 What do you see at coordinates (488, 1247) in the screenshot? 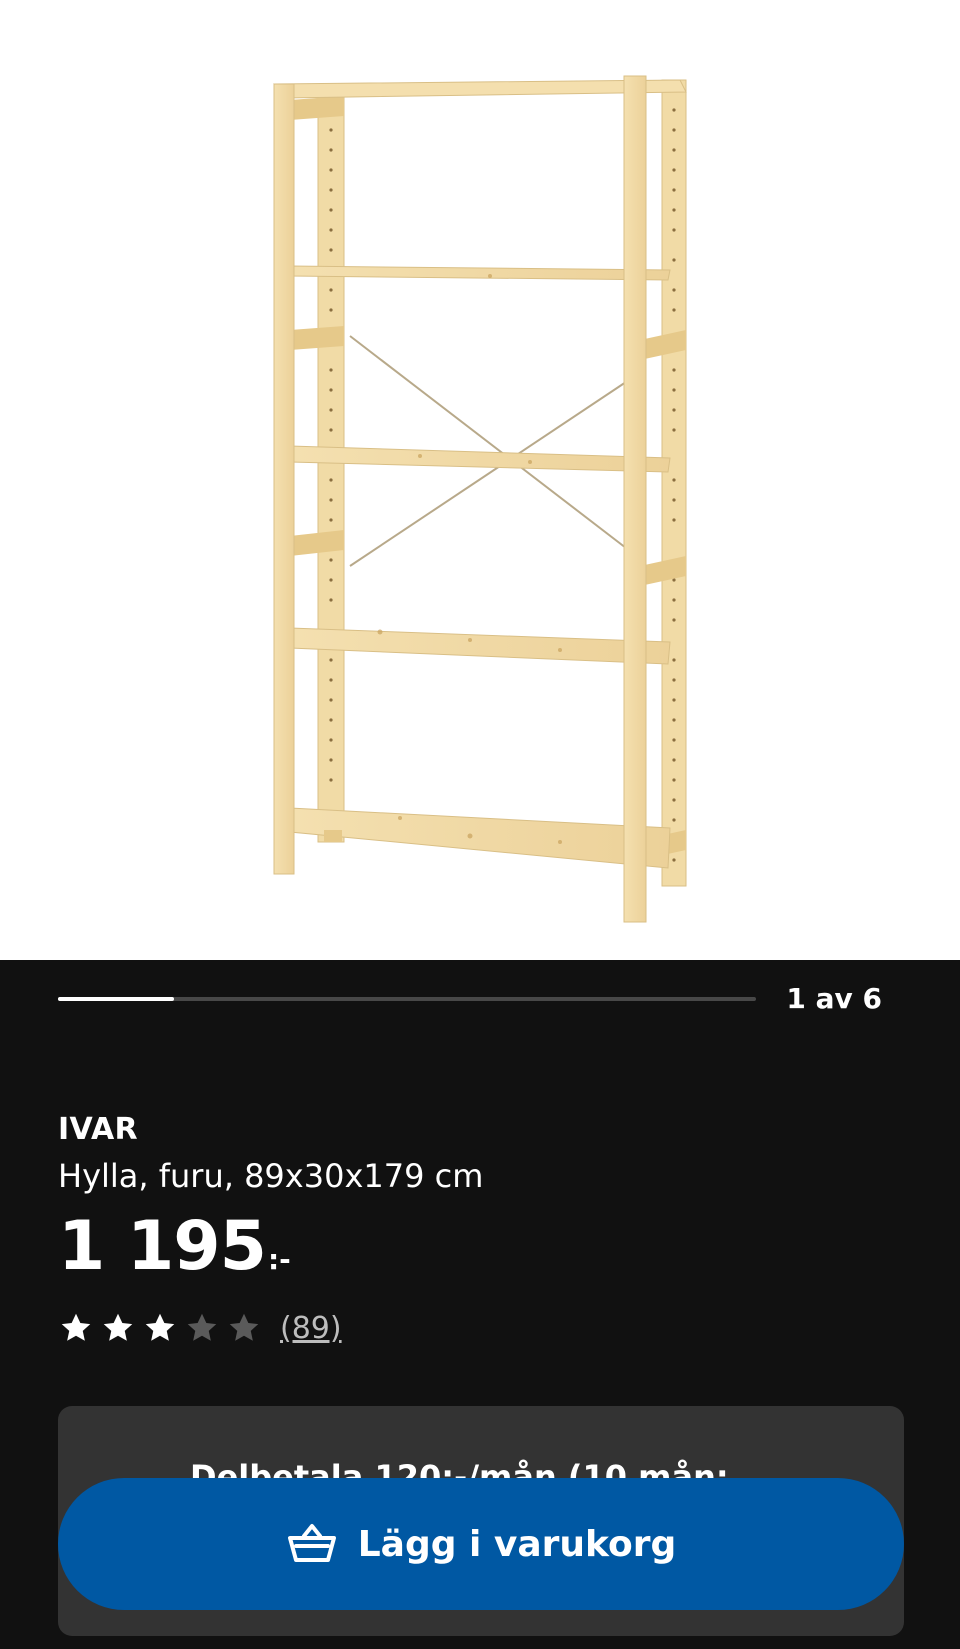
I see `product-price: 1 195 :-` at bounding box center [488, 1247].